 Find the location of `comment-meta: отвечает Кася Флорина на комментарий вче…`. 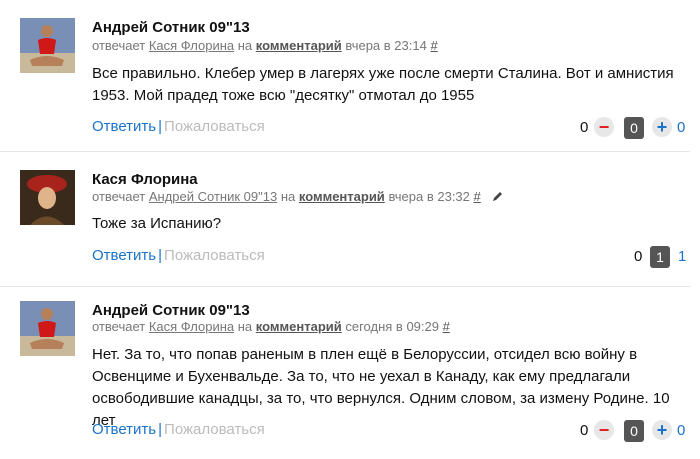

comment-meta: отвечает Кася Флорина на комментарий вче… is located at coordinates (265, 45).